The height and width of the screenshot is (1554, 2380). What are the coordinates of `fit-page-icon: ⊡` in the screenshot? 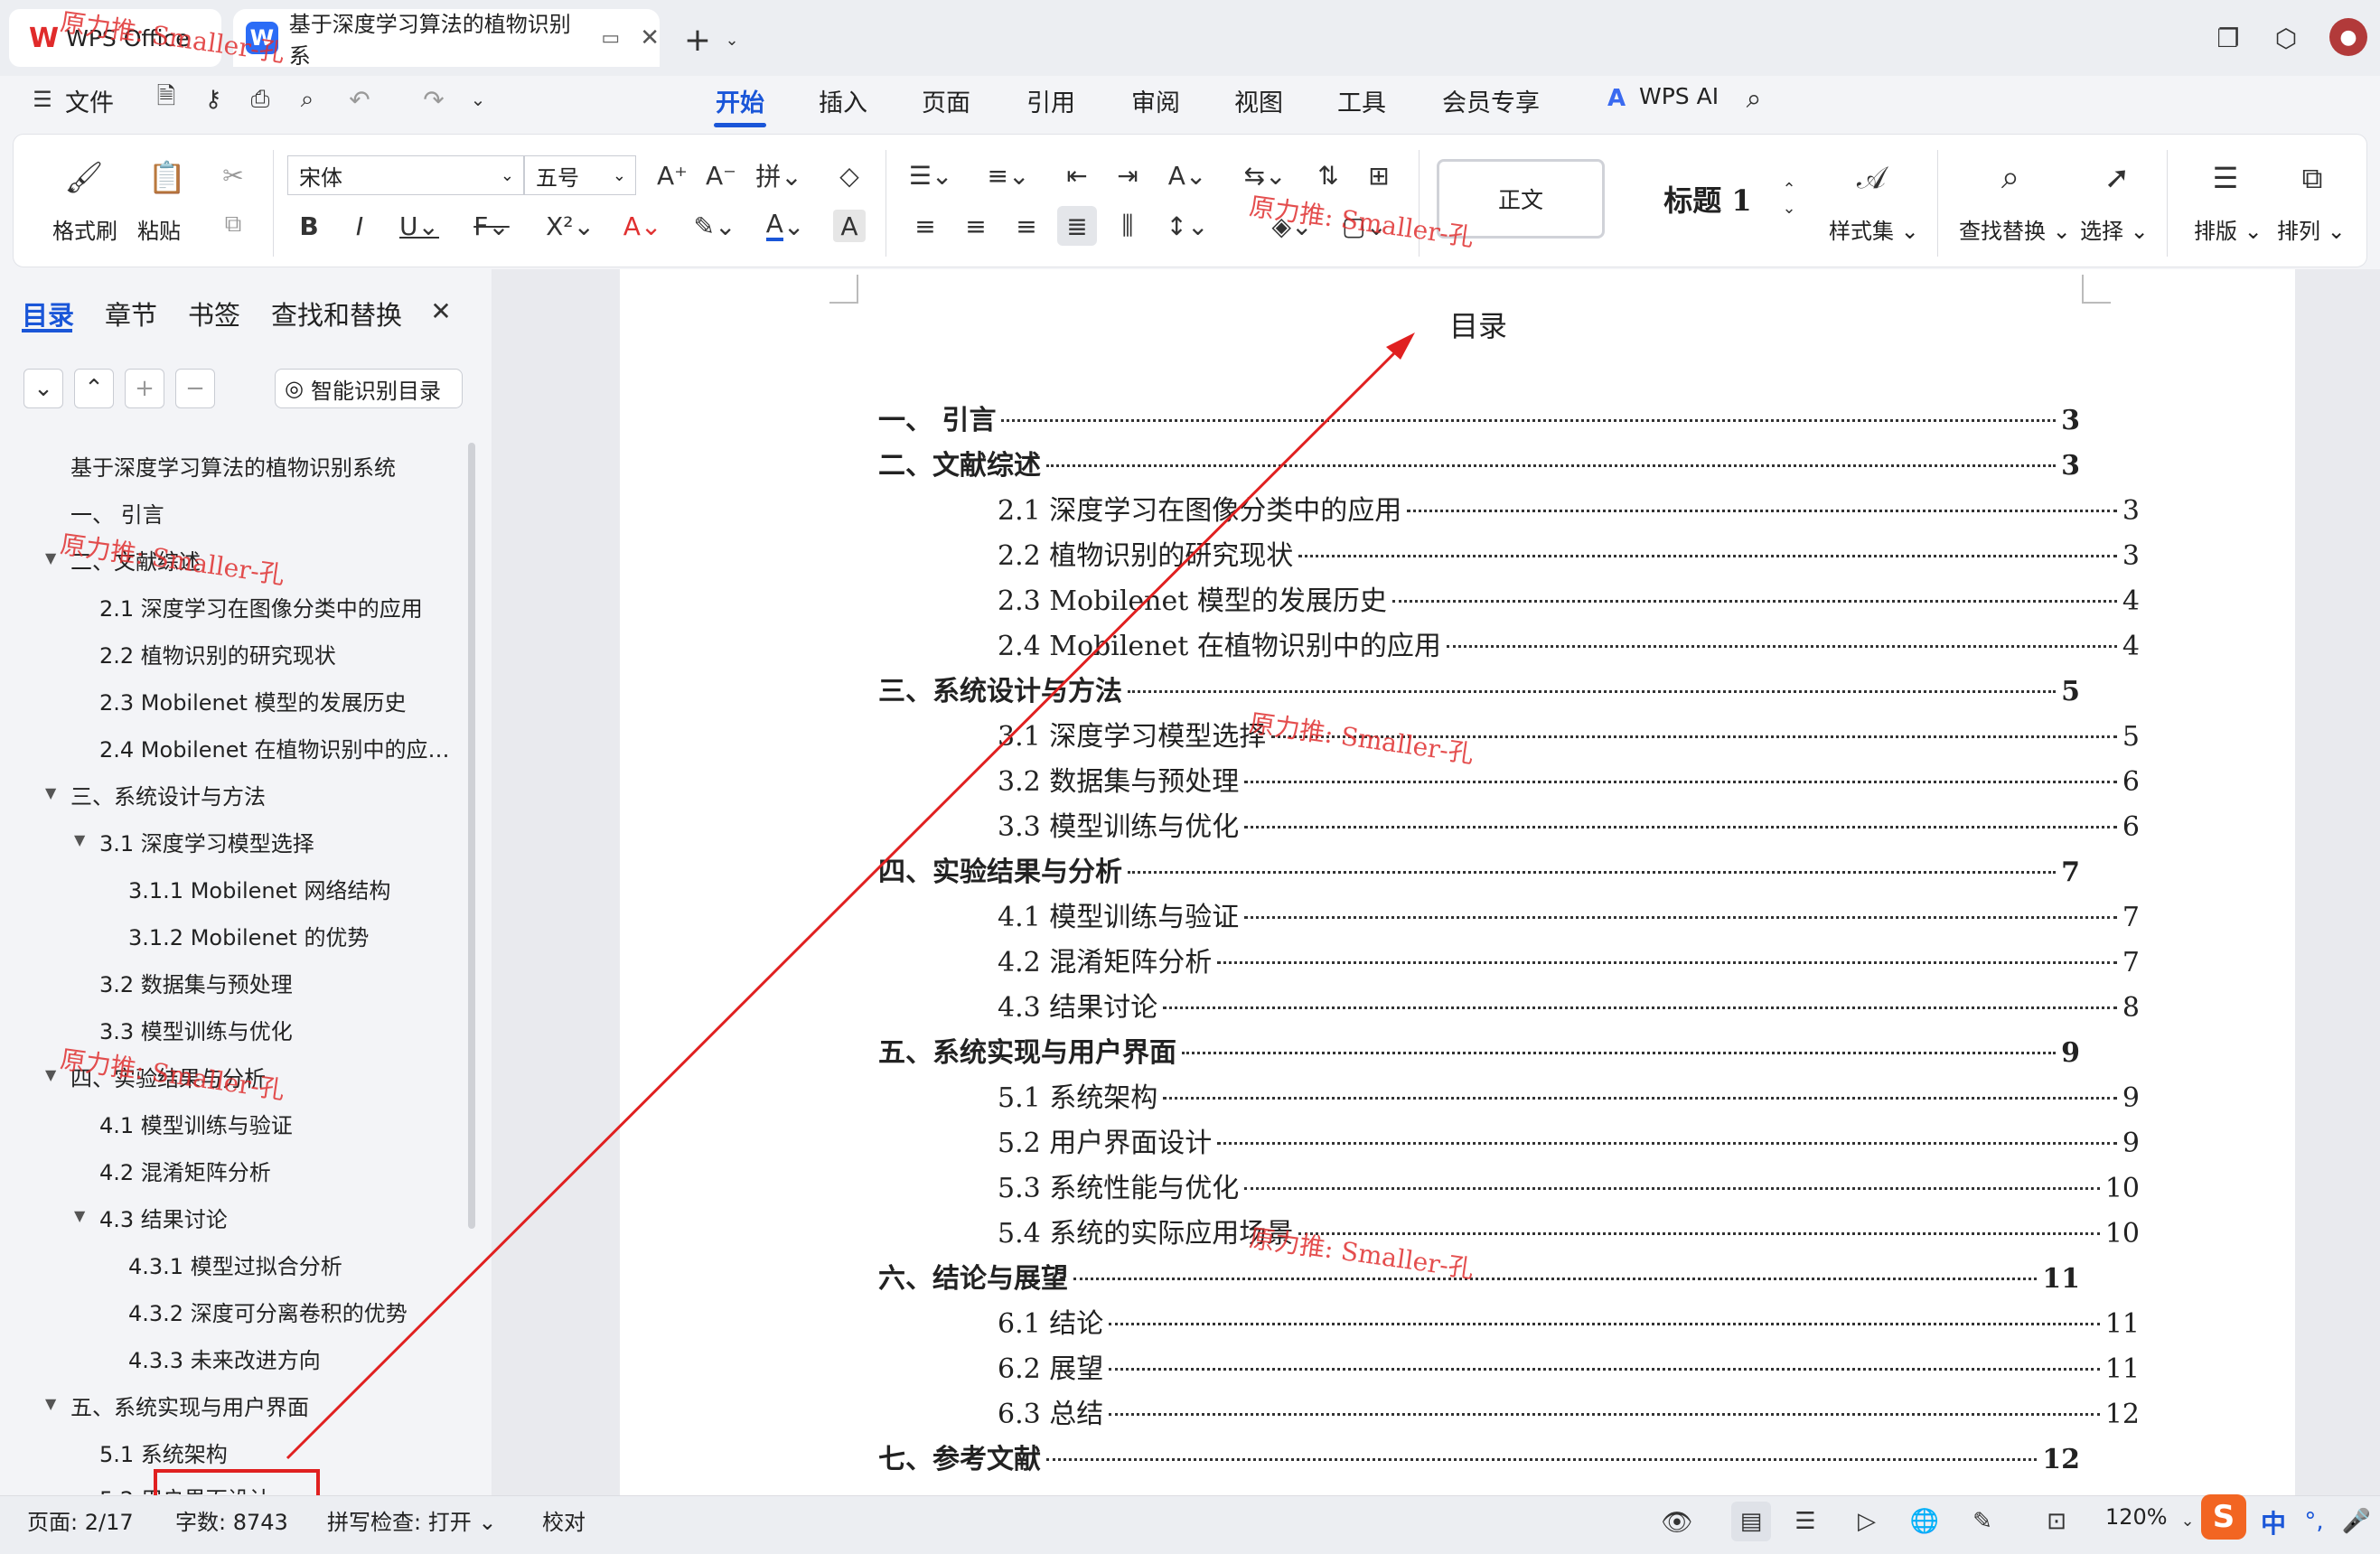 It's located at (2056, 1521).